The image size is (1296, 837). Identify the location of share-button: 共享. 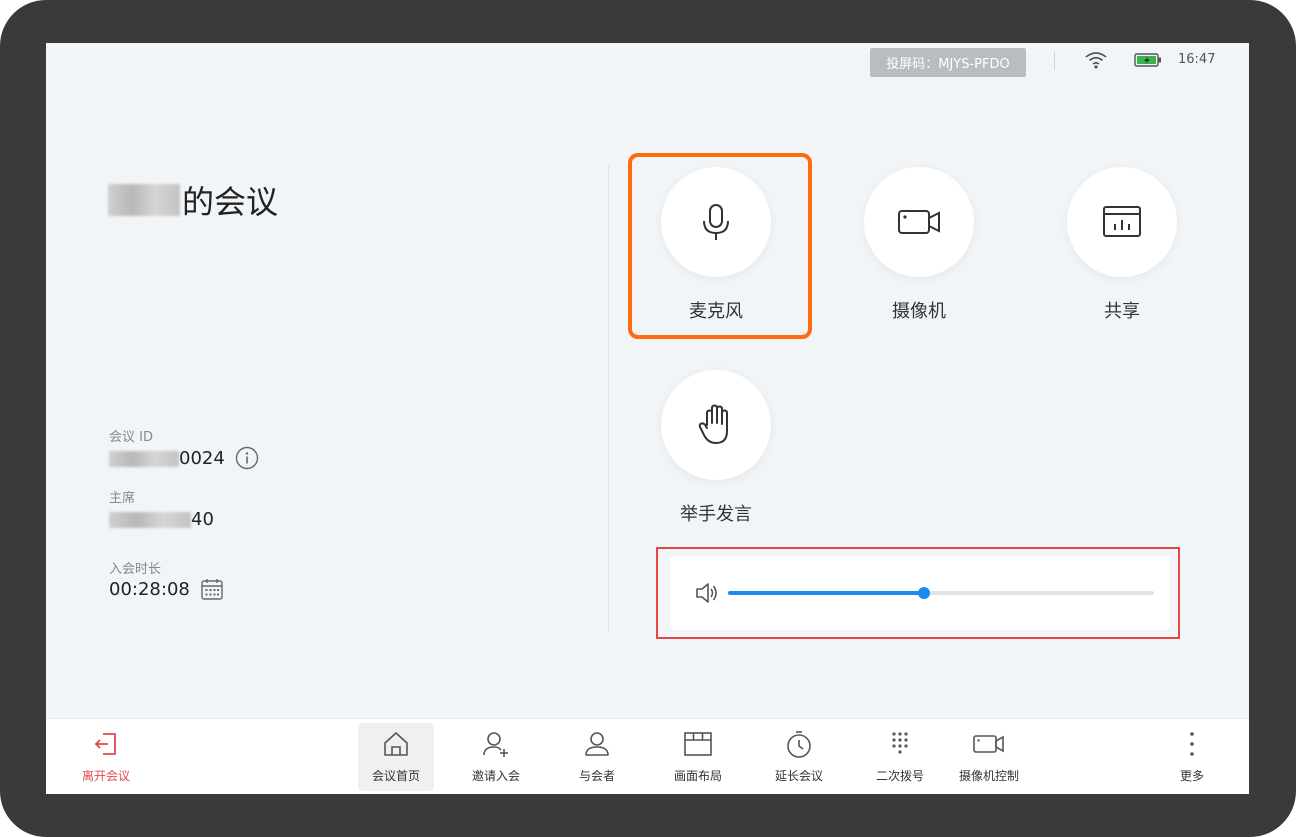
(1122, 245).